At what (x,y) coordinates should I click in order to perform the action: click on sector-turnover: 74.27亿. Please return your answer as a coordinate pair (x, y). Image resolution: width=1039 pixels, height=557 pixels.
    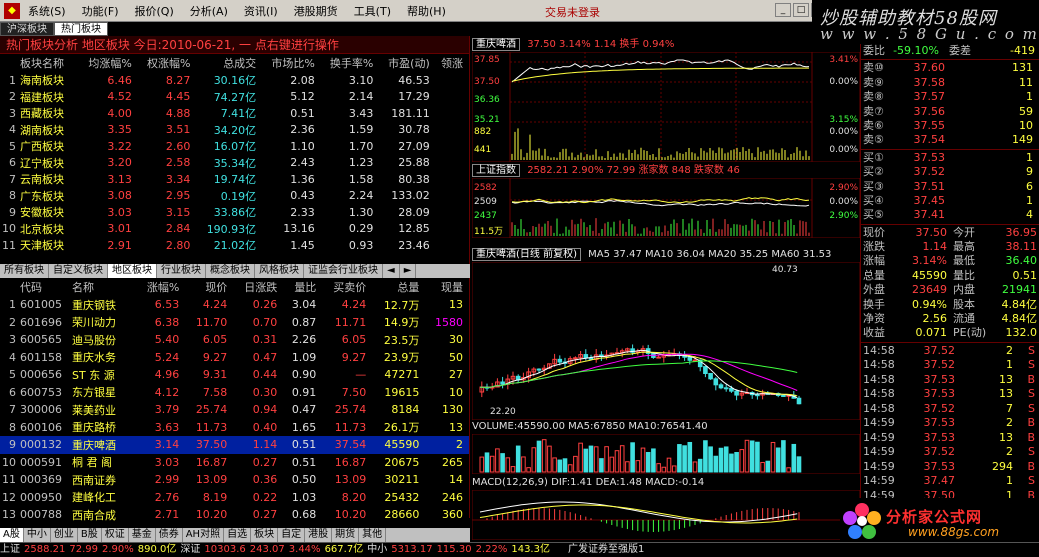
    Looking at the image, I should click on (235, 97).